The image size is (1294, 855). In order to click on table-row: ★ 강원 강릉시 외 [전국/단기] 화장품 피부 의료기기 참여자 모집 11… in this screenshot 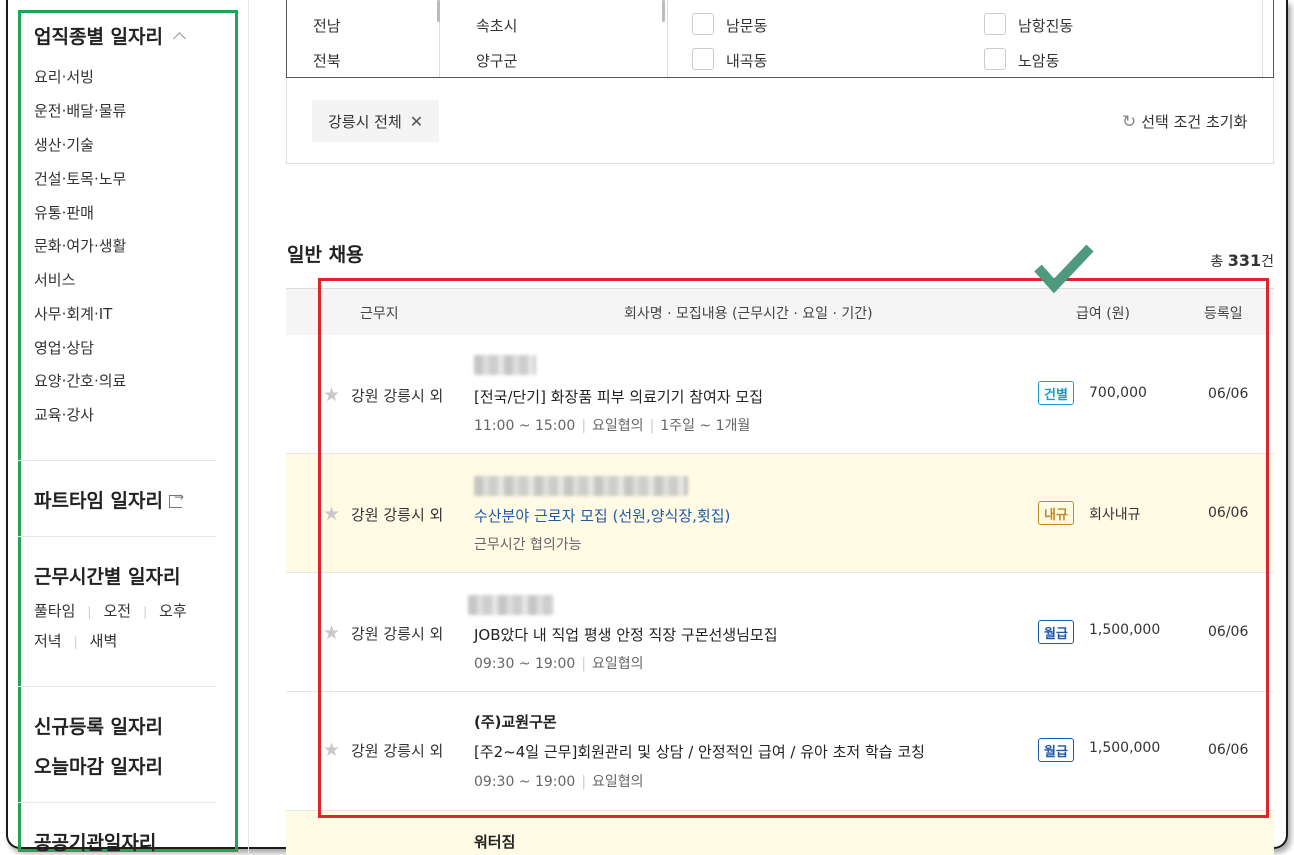, I will do `click(780, 394)`.